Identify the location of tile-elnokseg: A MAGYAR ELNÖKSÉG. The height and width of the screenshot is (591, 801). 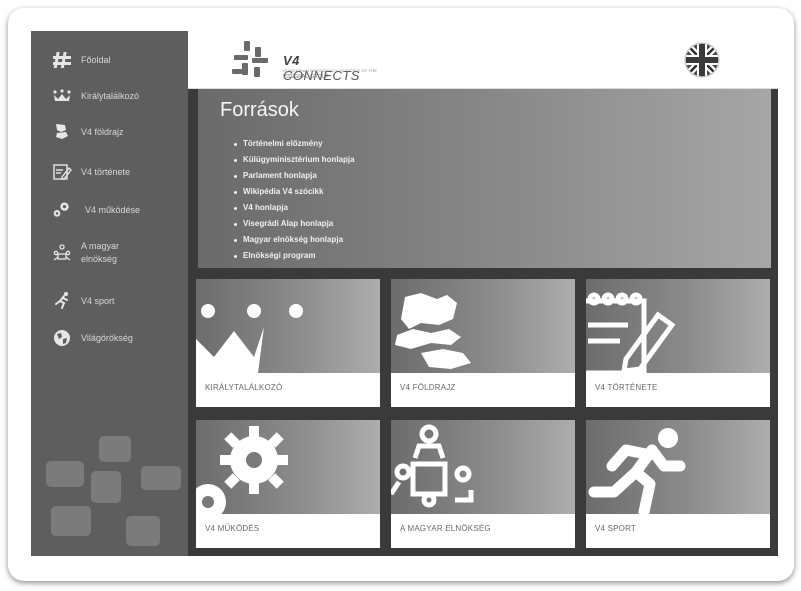
(483, 484).